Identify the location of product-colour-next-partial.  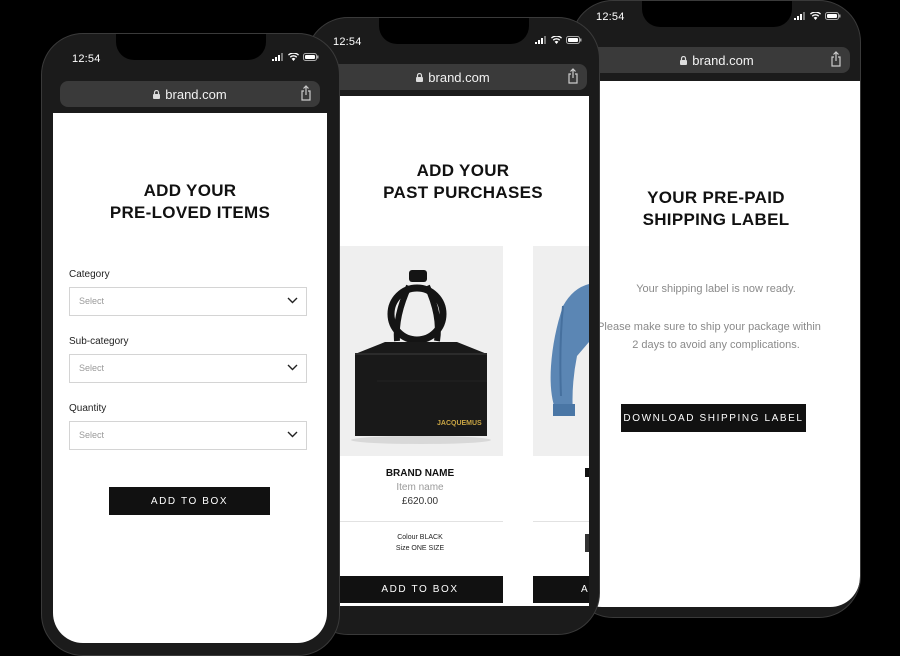
(587, 543).